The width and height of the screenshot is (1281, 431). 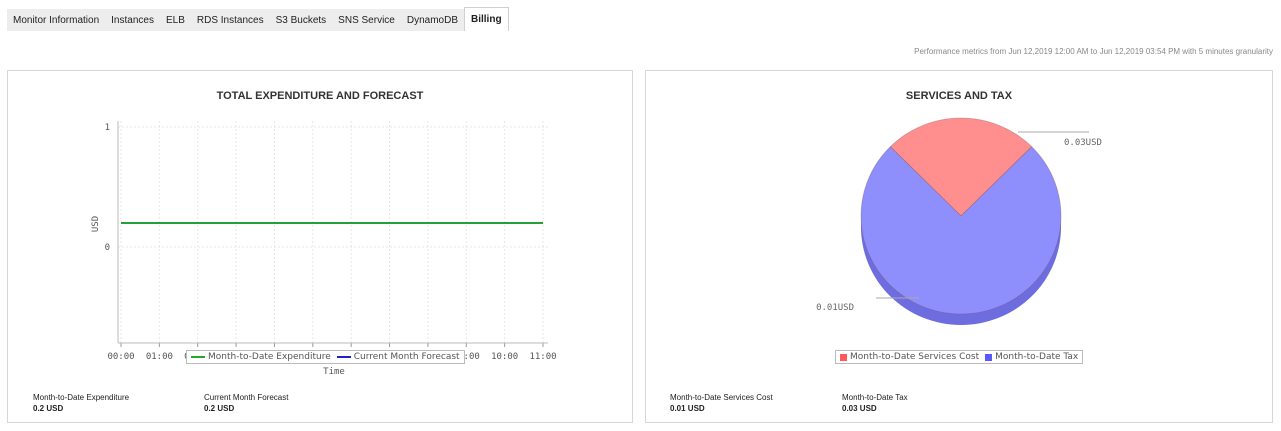 I want to click on legend-item-expenditure: Month-to-Date Expenditure, so click(x=261, y=357).